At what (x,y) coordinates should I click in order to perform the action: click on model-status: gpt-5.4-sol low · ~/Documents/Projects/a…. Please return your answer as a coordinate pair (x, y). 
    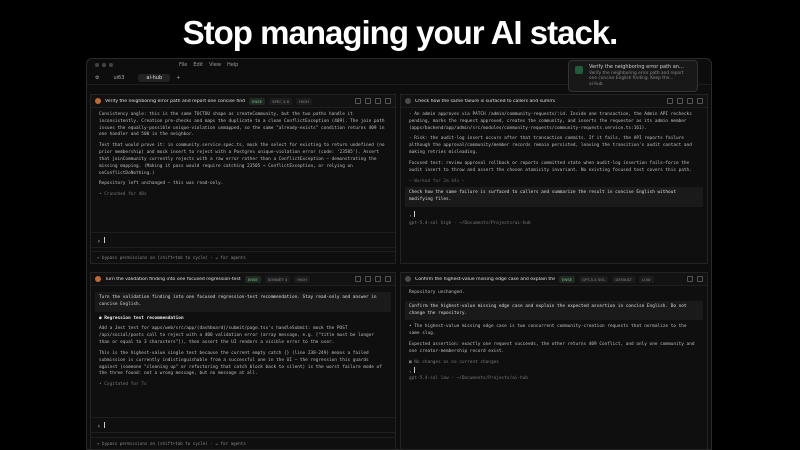
    Looking at the image, I should click on (468, 379).